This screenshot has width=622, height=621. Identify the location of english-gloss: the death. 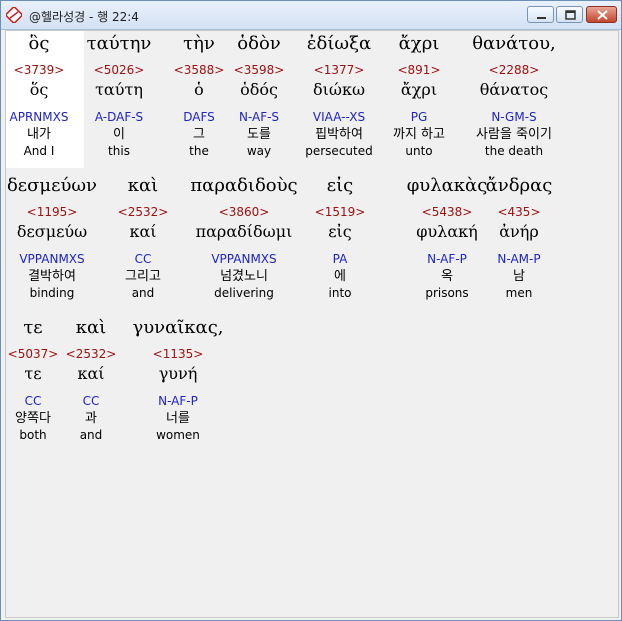
(514, 151).